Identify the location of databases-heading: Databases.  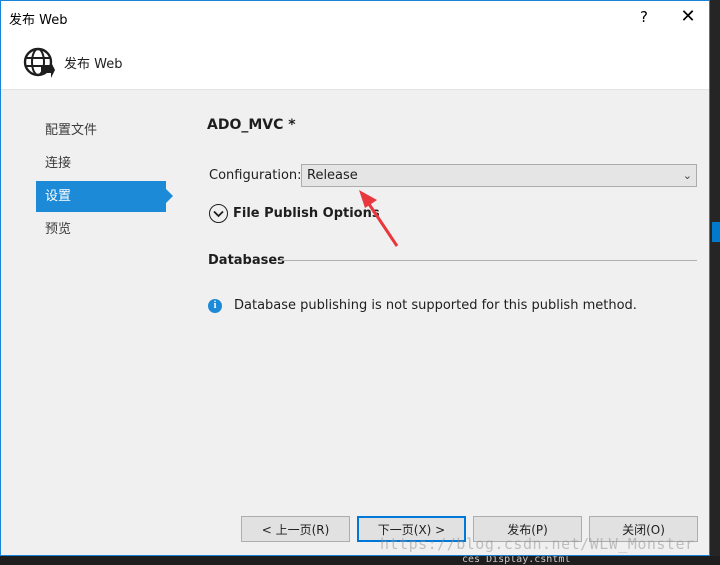
(246, 260).